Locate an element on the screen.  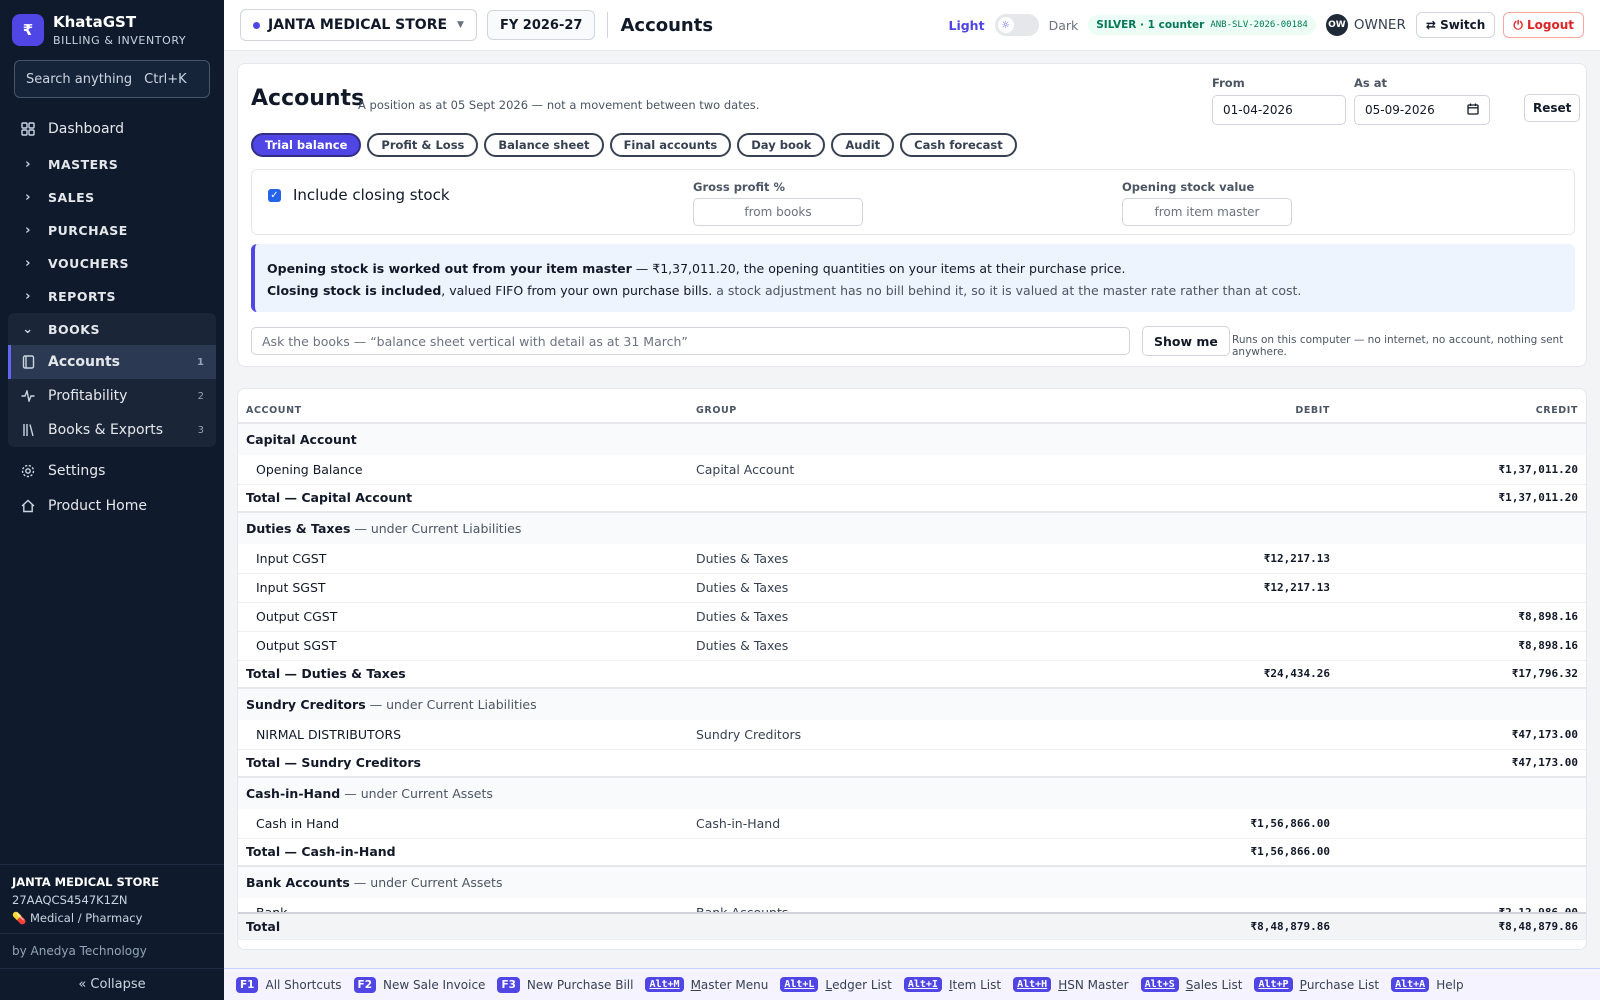
account-credit: ₹2,12,986.00 is located at coordinates (1462, 905).